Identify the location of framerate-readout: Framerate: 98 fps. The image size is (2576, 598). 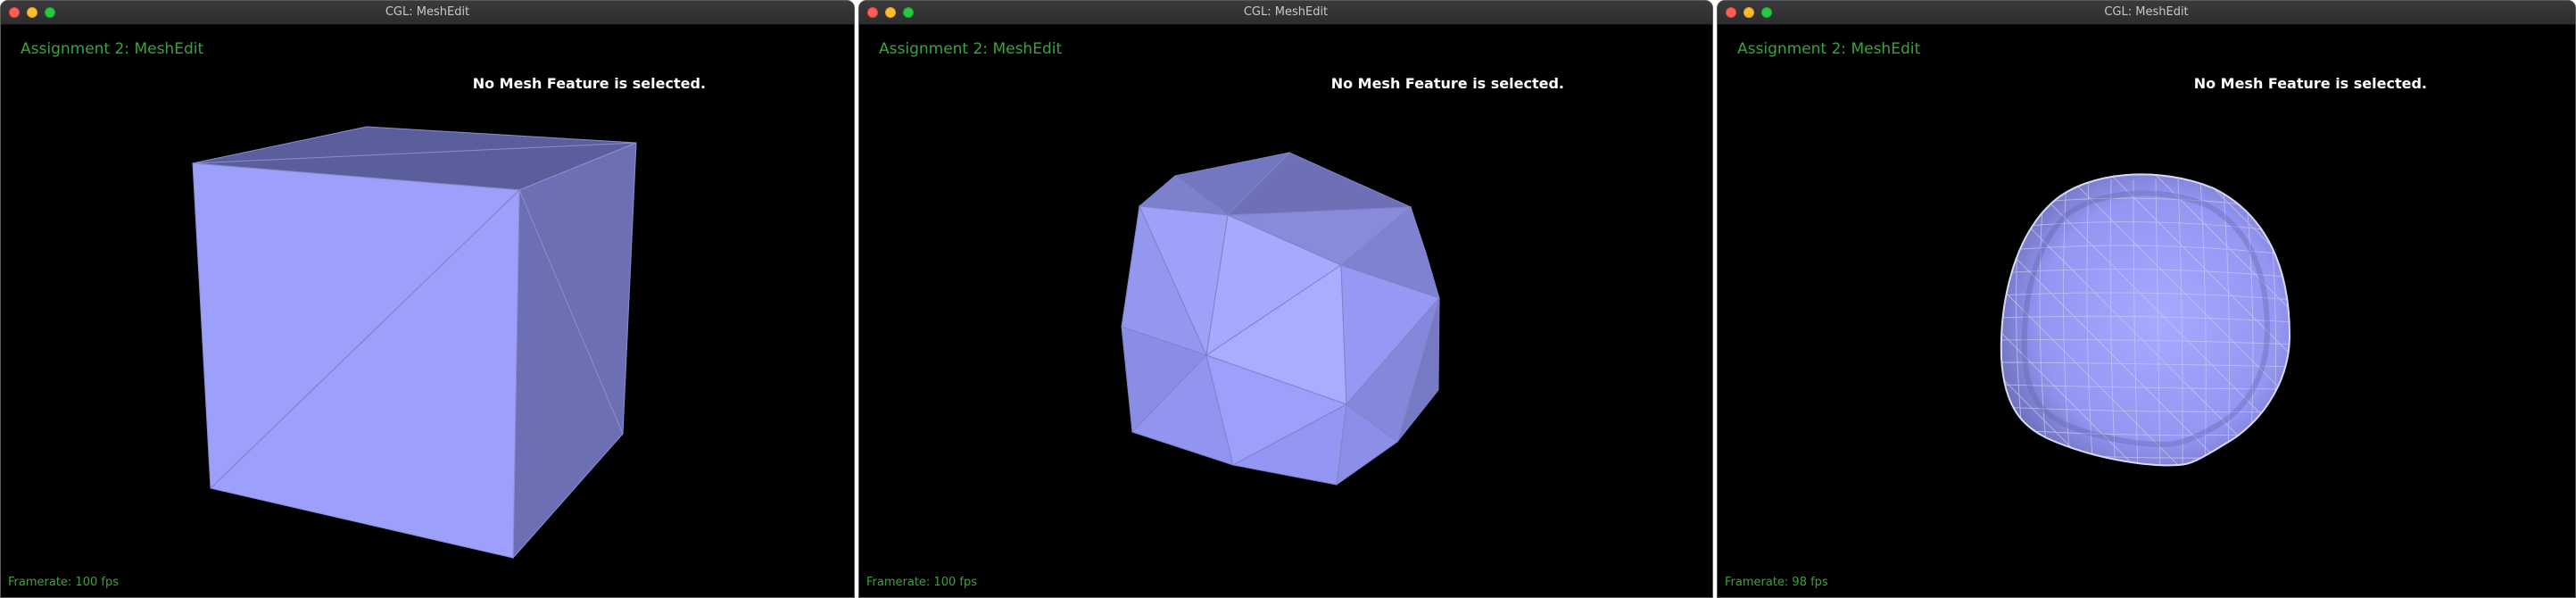
(1776, 582).